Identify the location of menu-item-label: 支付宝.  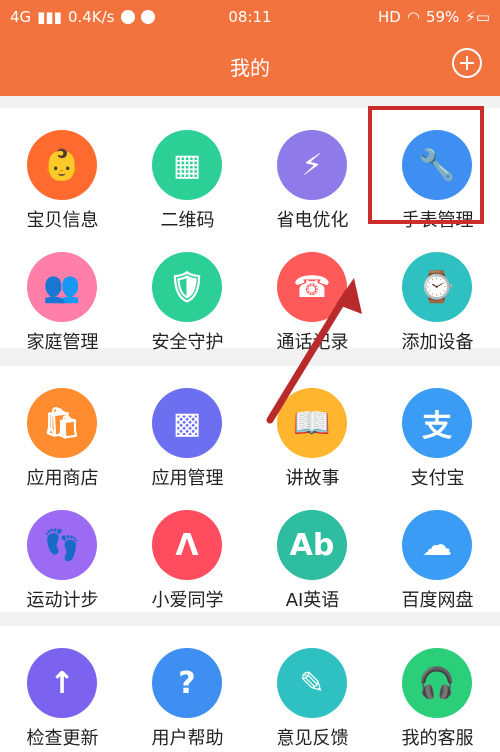
(437, 478).